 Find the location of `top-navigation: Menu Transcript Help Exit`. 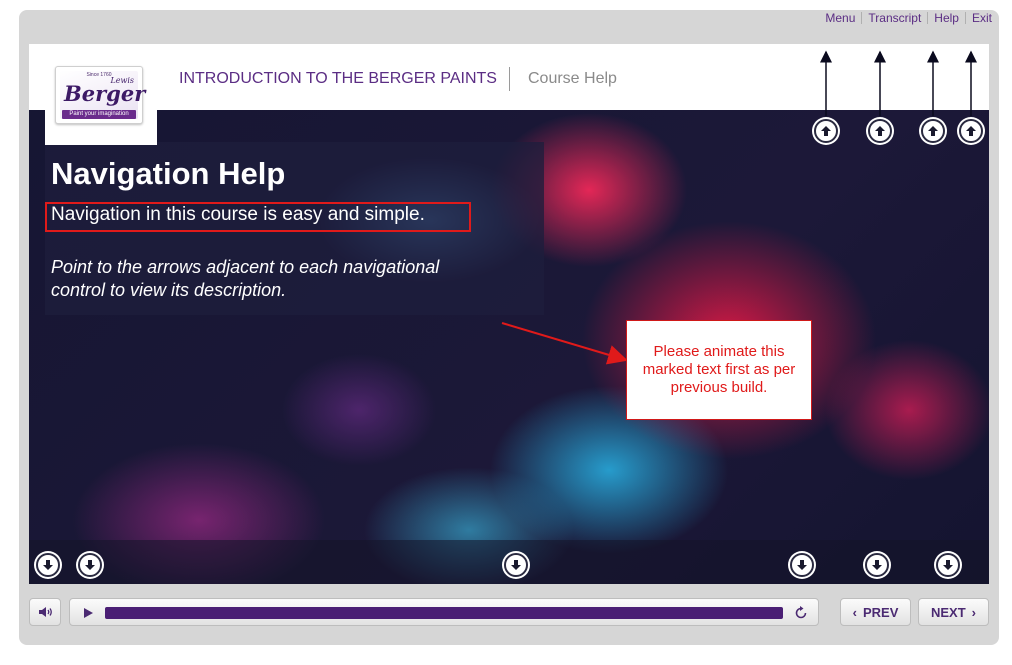

top-navigation: Menu Transcript Help Exit is located at coordinates (908, 18).